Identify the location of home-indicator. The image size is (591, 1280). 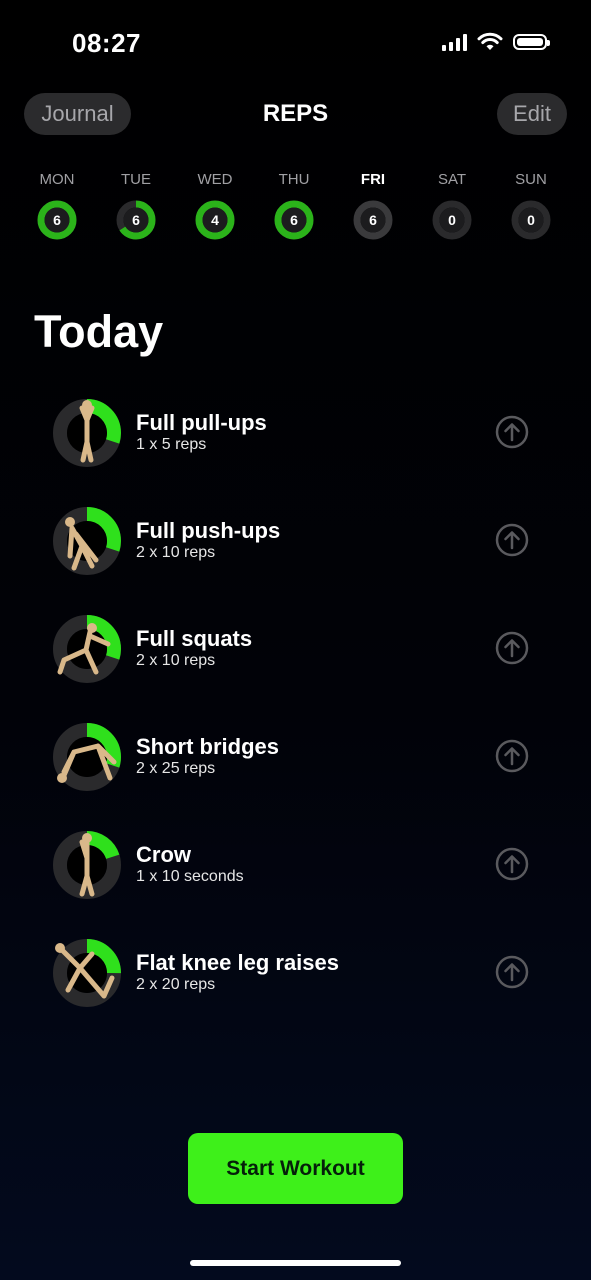
(295, 1263).